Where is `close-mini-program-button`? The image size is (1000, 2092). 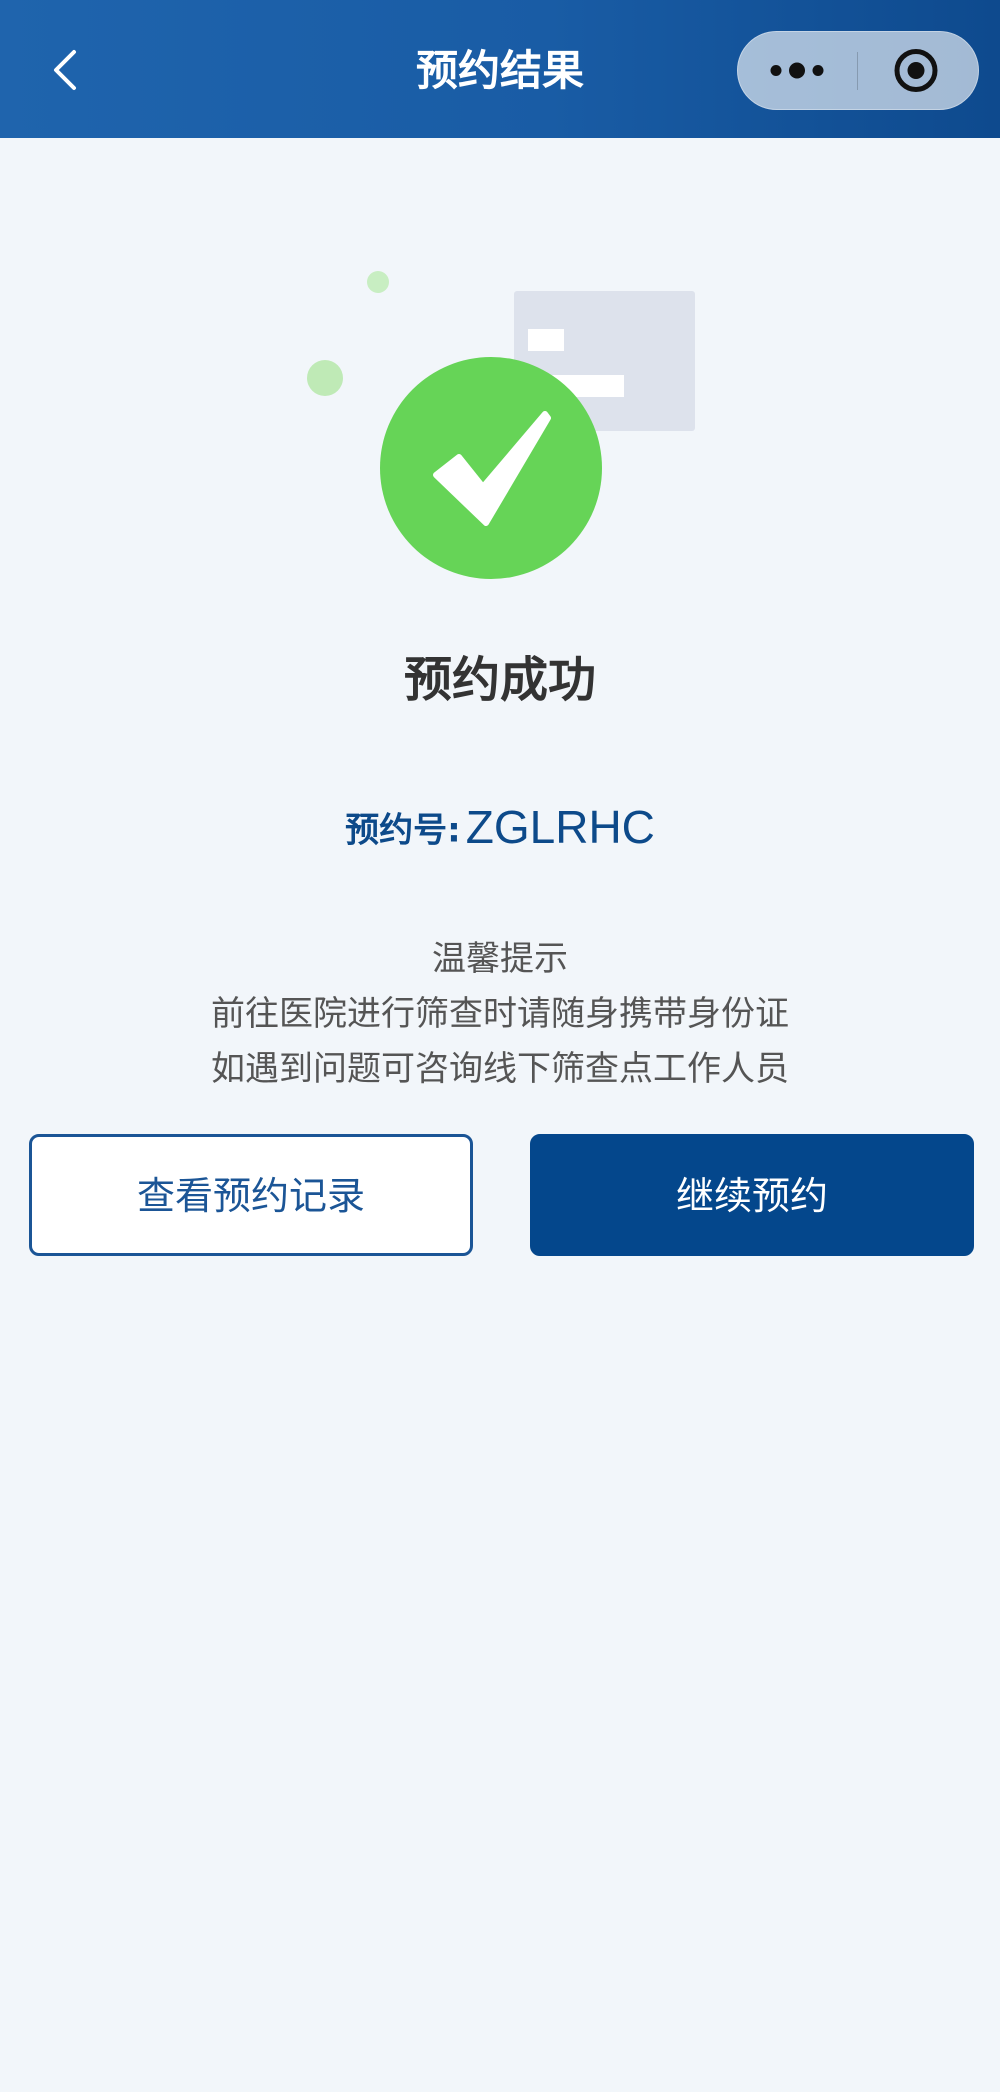 close-mini-program-button is located at coordinates (918, 70).